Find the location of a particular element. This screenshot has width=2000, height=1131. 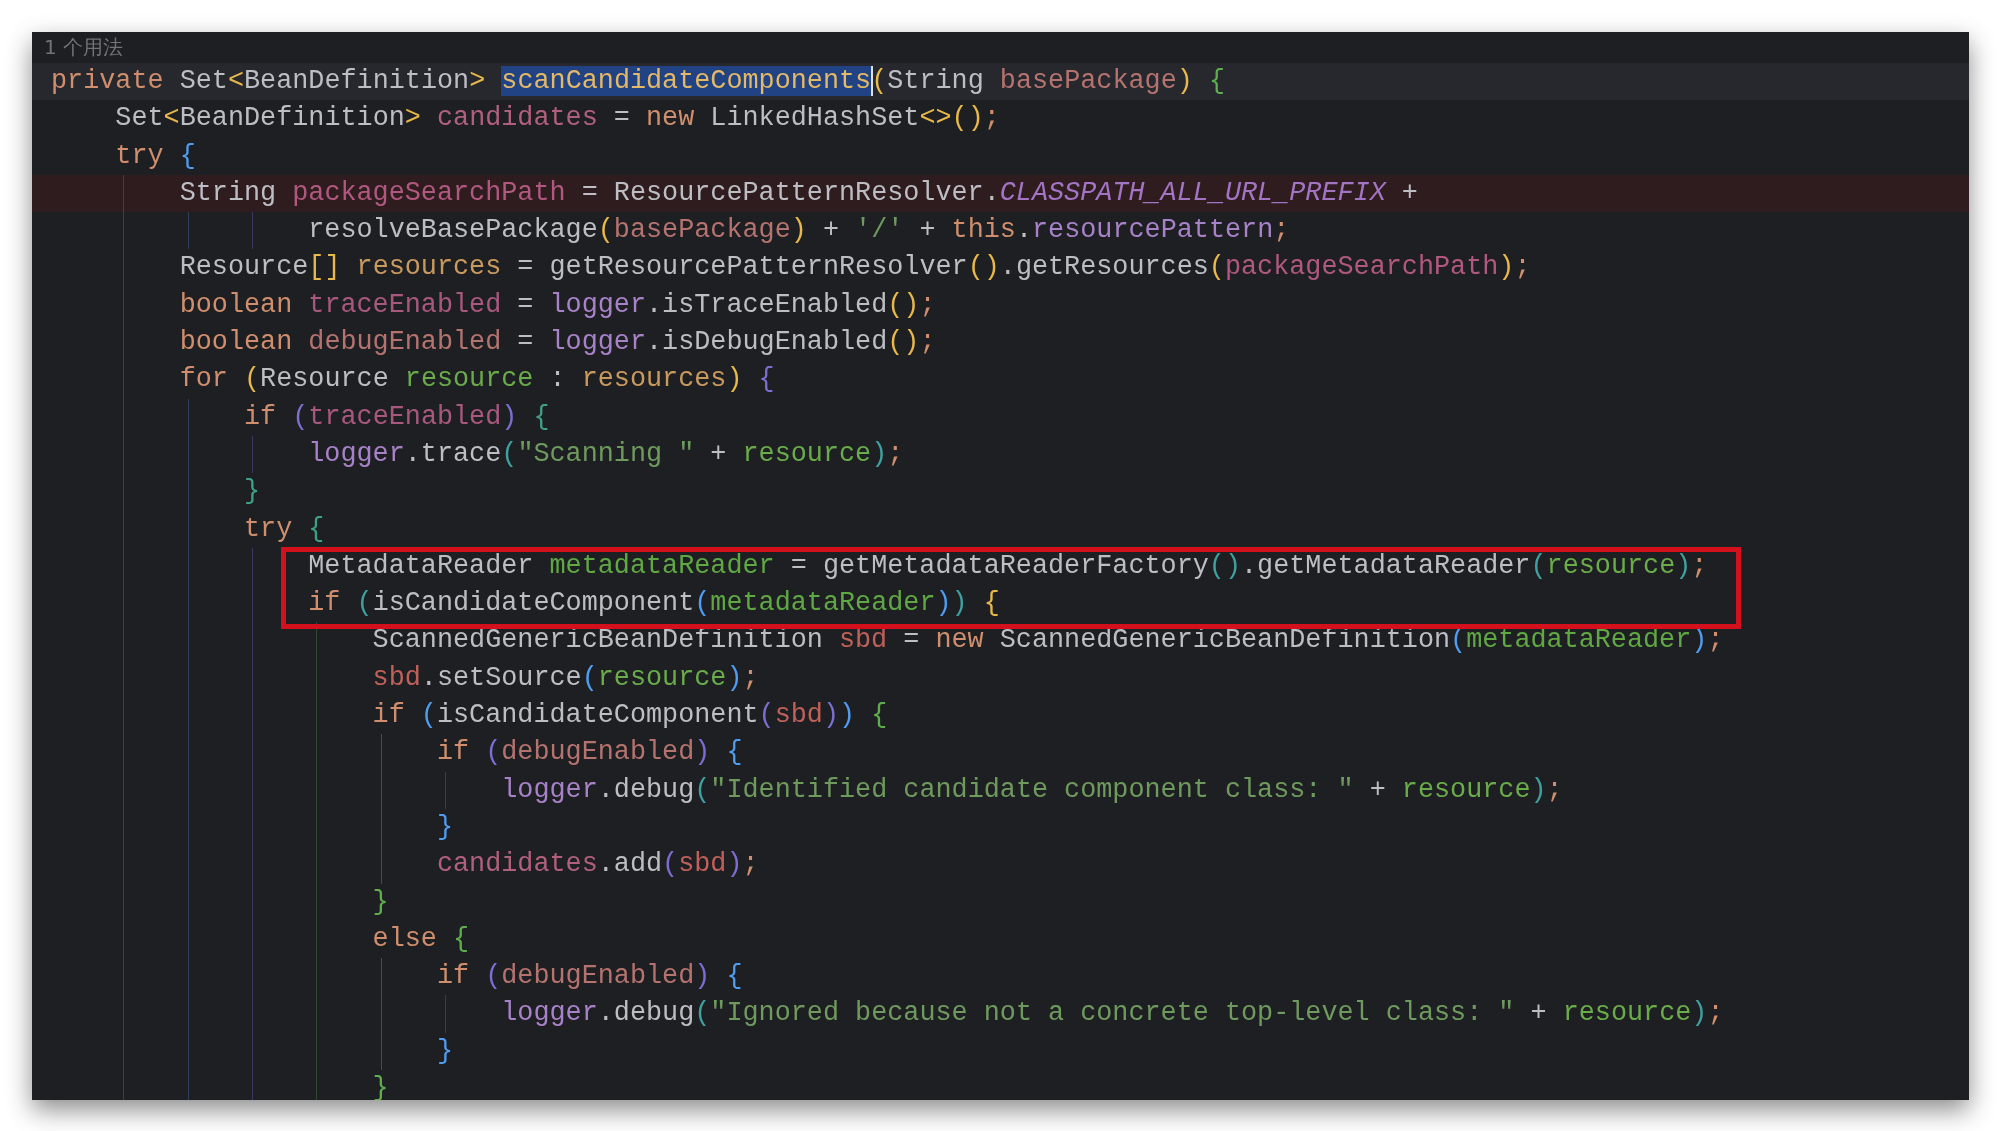

code-line: private Set<BeanDefinition> scanCandidateComponents(String basePackage) { is located at coordinates (638, 81).